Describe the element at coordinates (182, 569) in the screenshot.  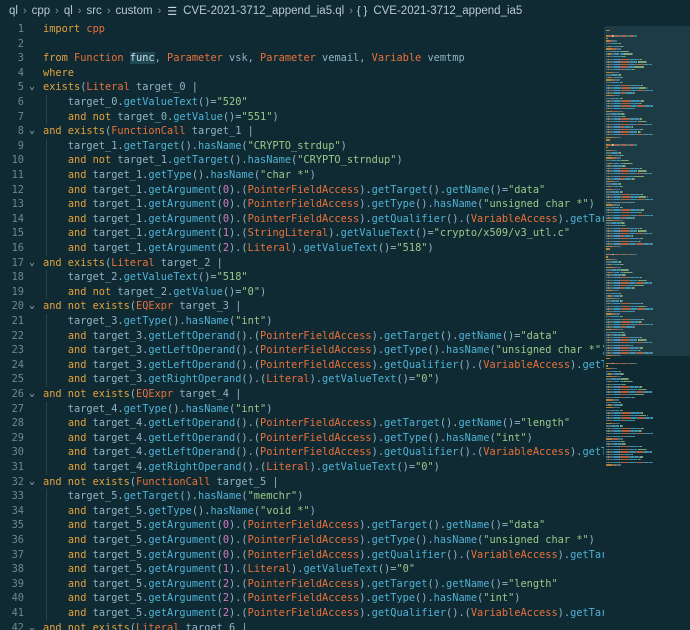
I see `code-token: getArgument` at that location.